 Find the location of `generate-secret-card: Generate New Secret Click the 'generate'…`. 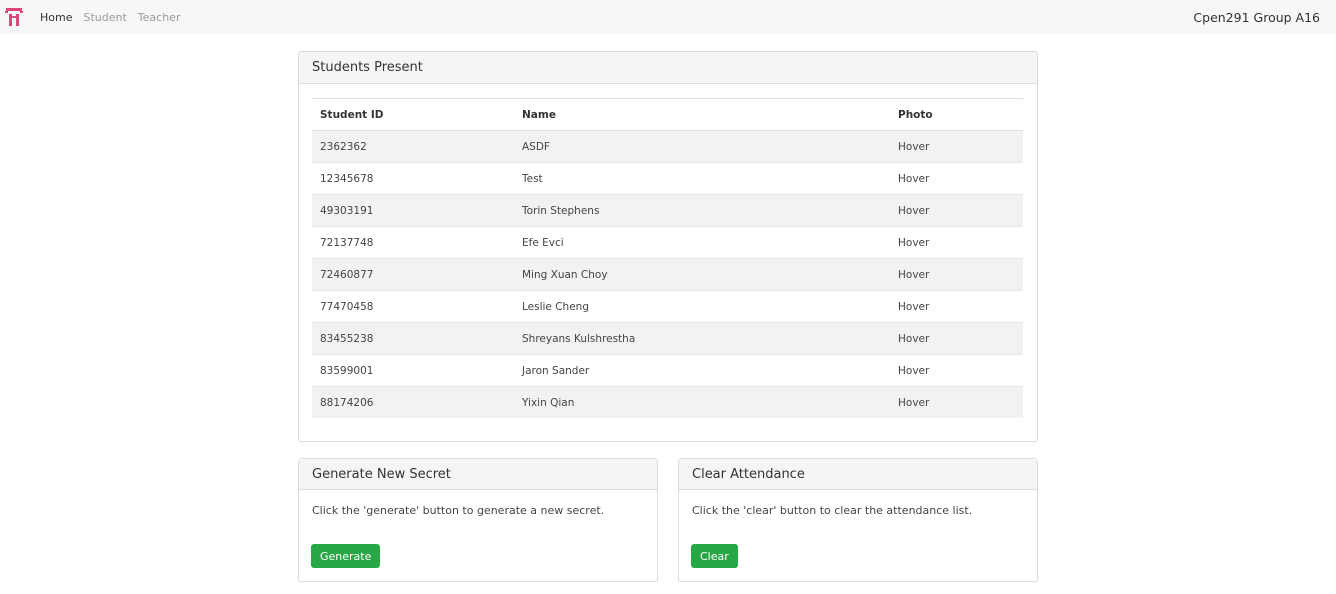

generate-secret-card: Generate New Secret Click the 'generate'… is located at coordinates (478, 520).